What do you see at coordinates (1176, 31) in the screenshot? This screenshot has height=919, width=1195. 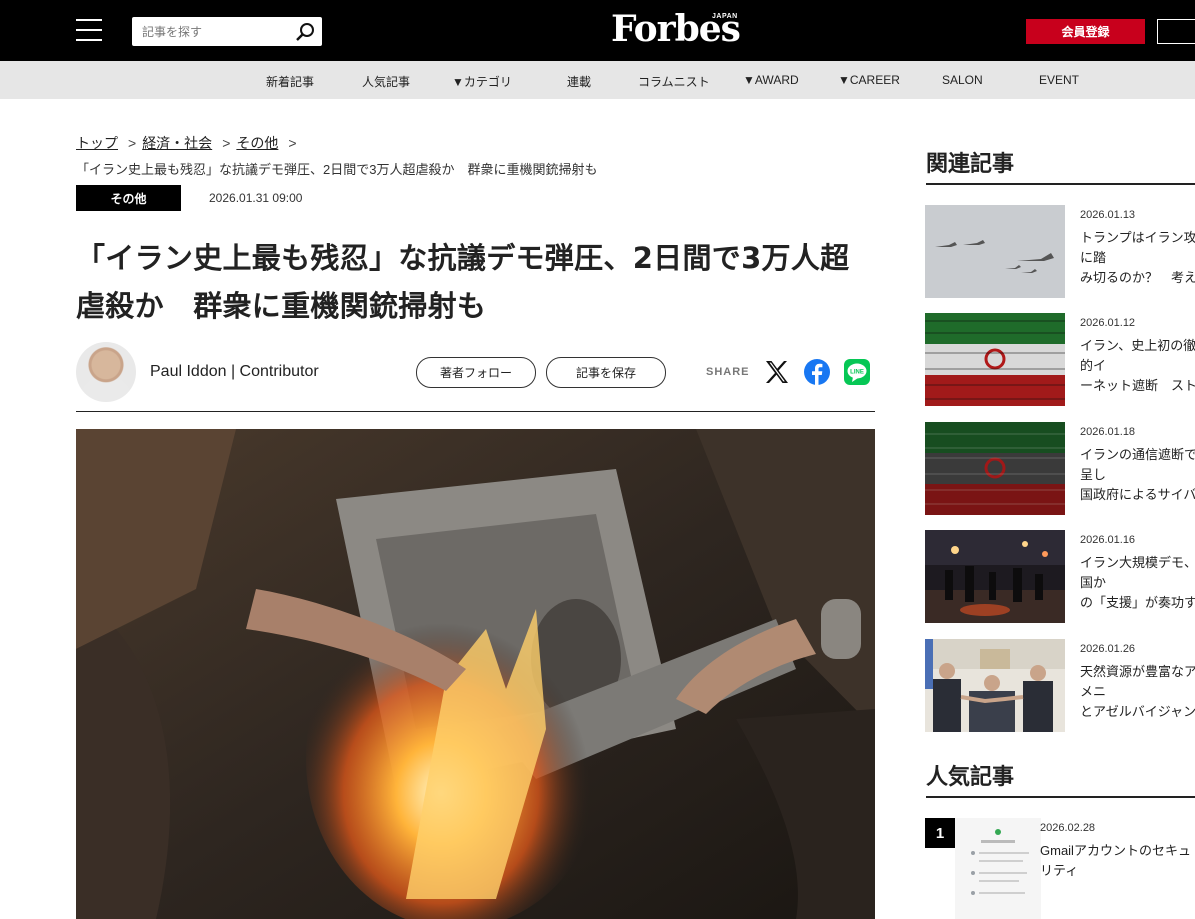 I see `login-button` at bounding box center [1176, 31].